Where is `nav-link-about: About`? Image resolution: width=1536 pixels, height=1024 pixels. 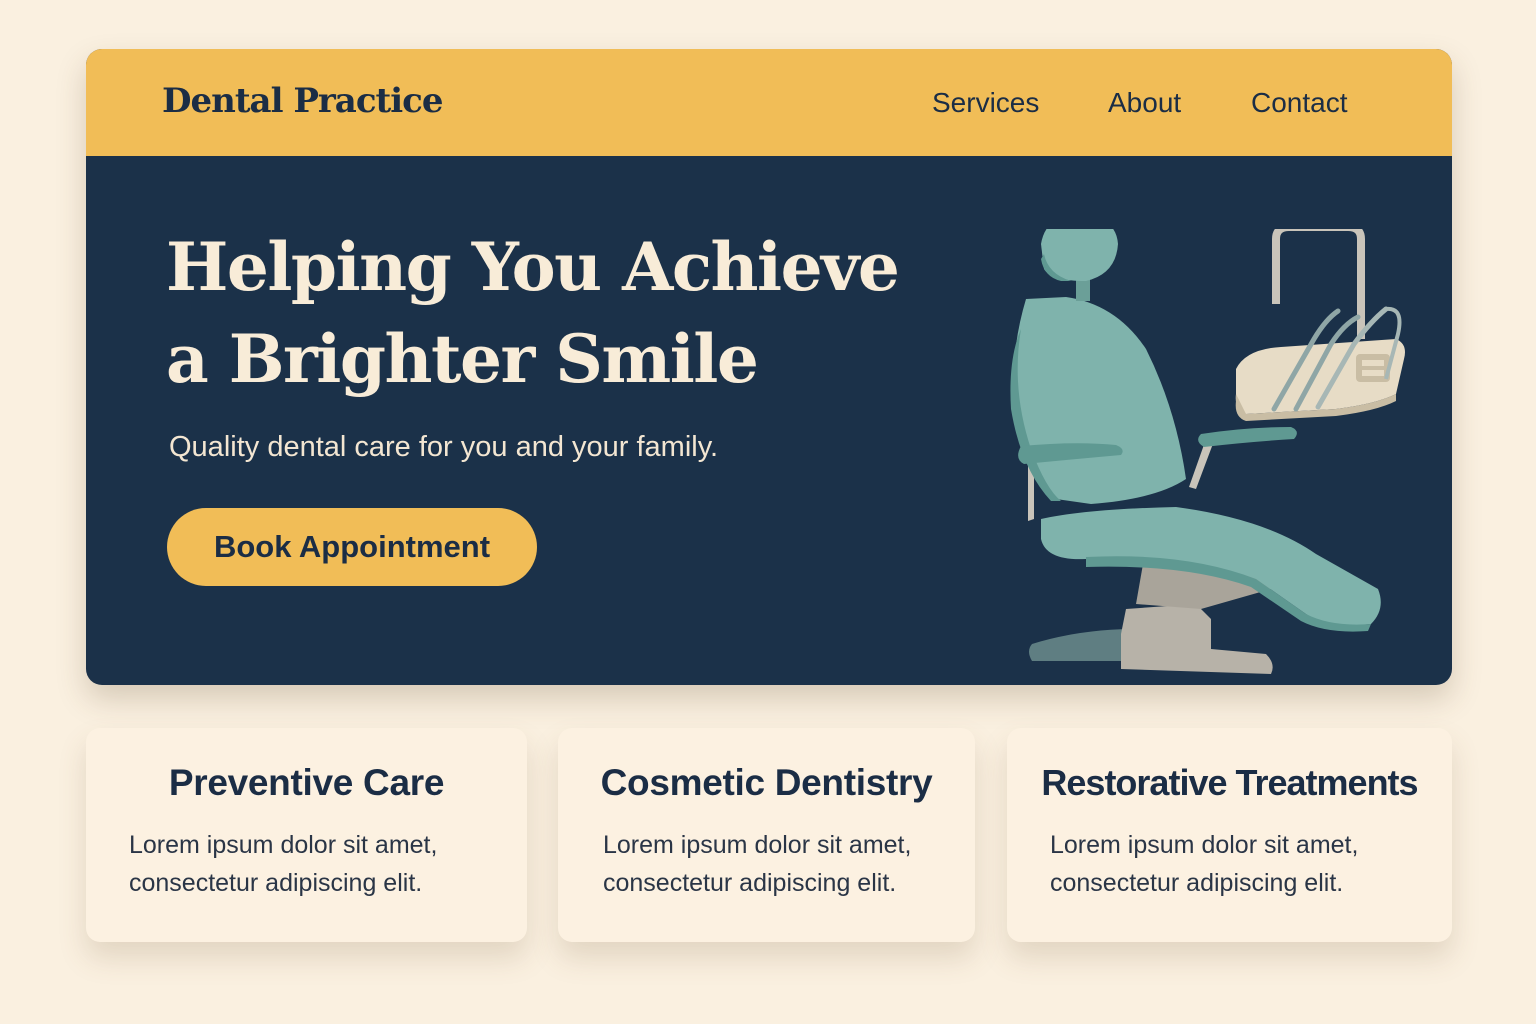 nav-link-about: About is located at coordinates (1144, 103).